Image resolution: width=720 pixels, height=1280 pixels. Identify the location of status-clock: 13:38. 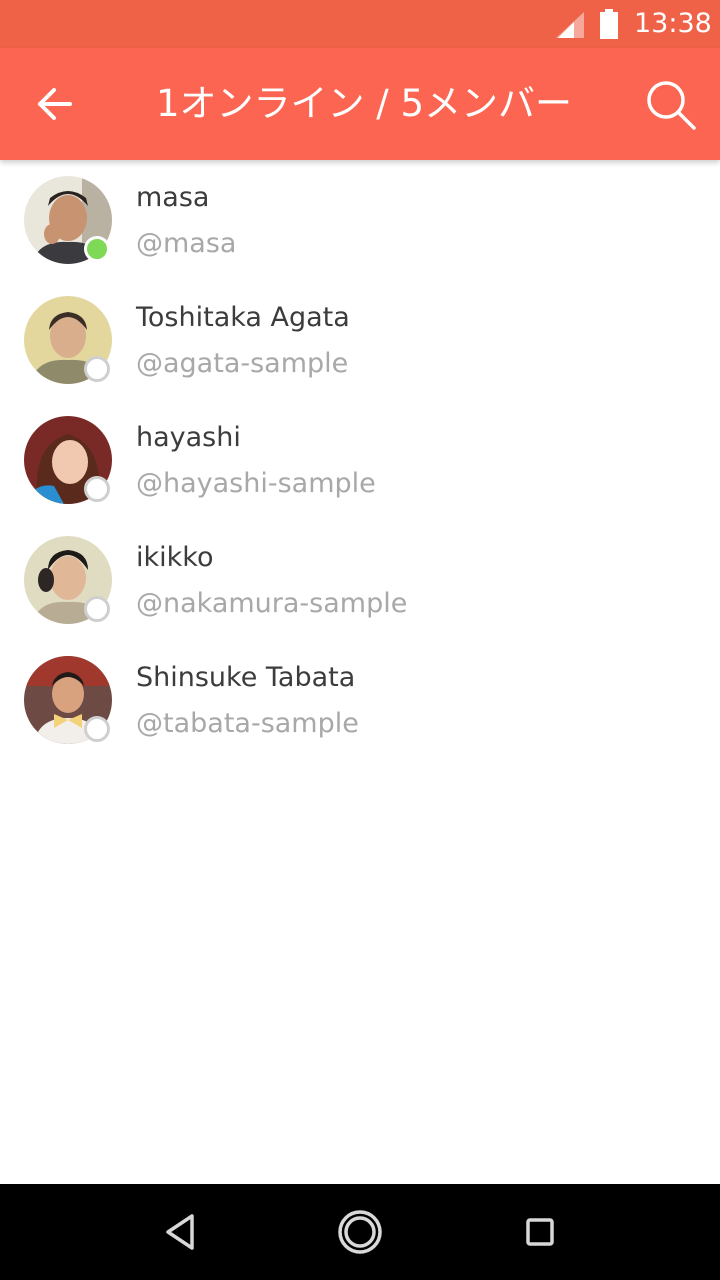
(673, 23).